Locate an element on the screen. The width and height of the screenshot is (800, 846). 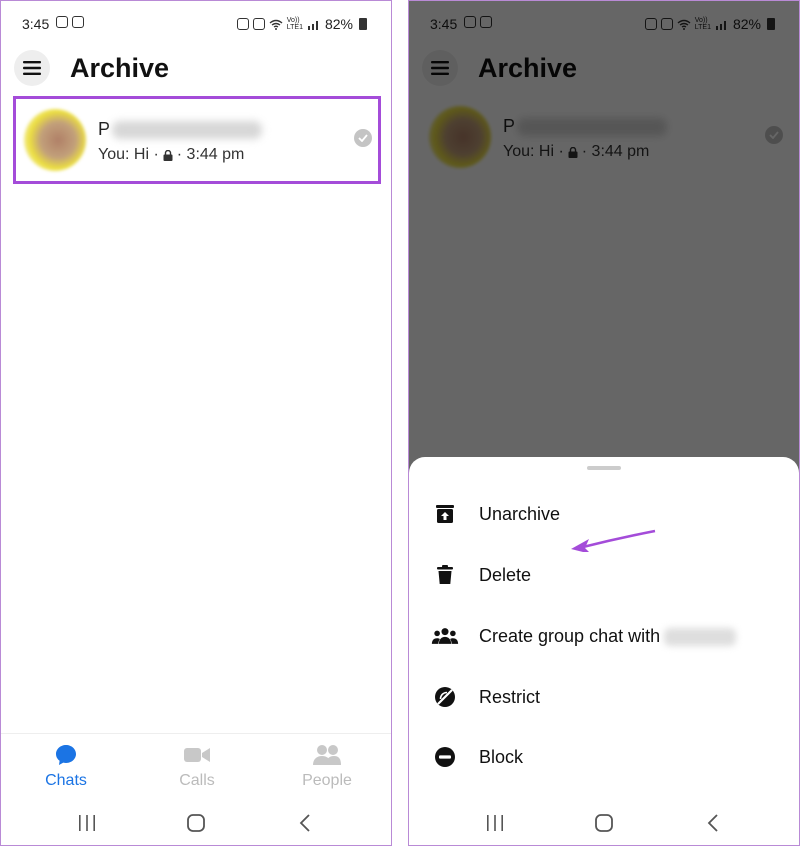
signal-icon is located at coordinates (312, 25).